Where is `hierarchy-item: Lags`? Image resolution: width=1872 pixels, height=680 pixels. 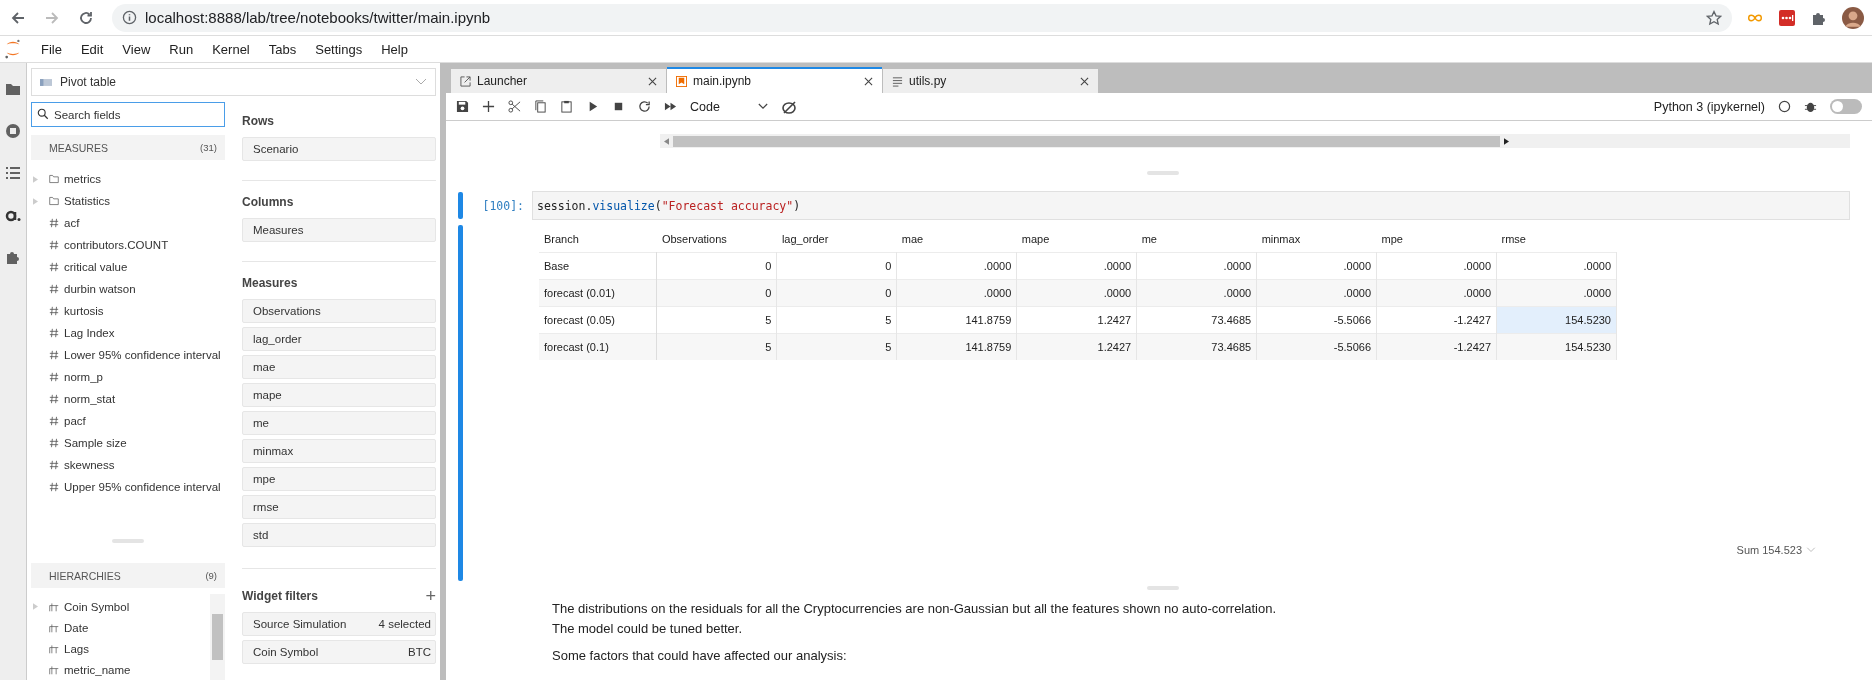
hierarchy-item: Lags is located at coordinates (76, 648).